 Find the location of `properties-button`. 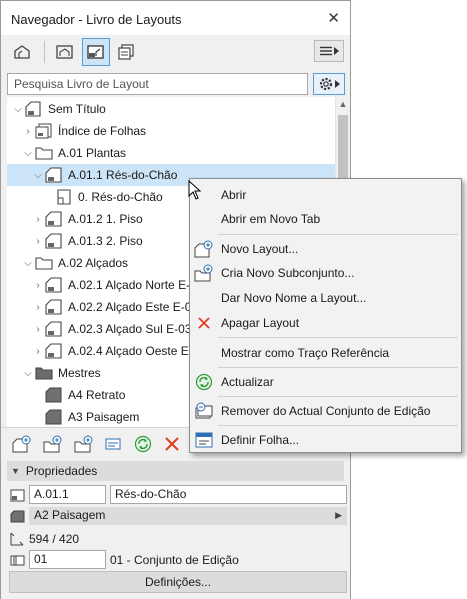

properties-button is located at coordinates (113, 444).